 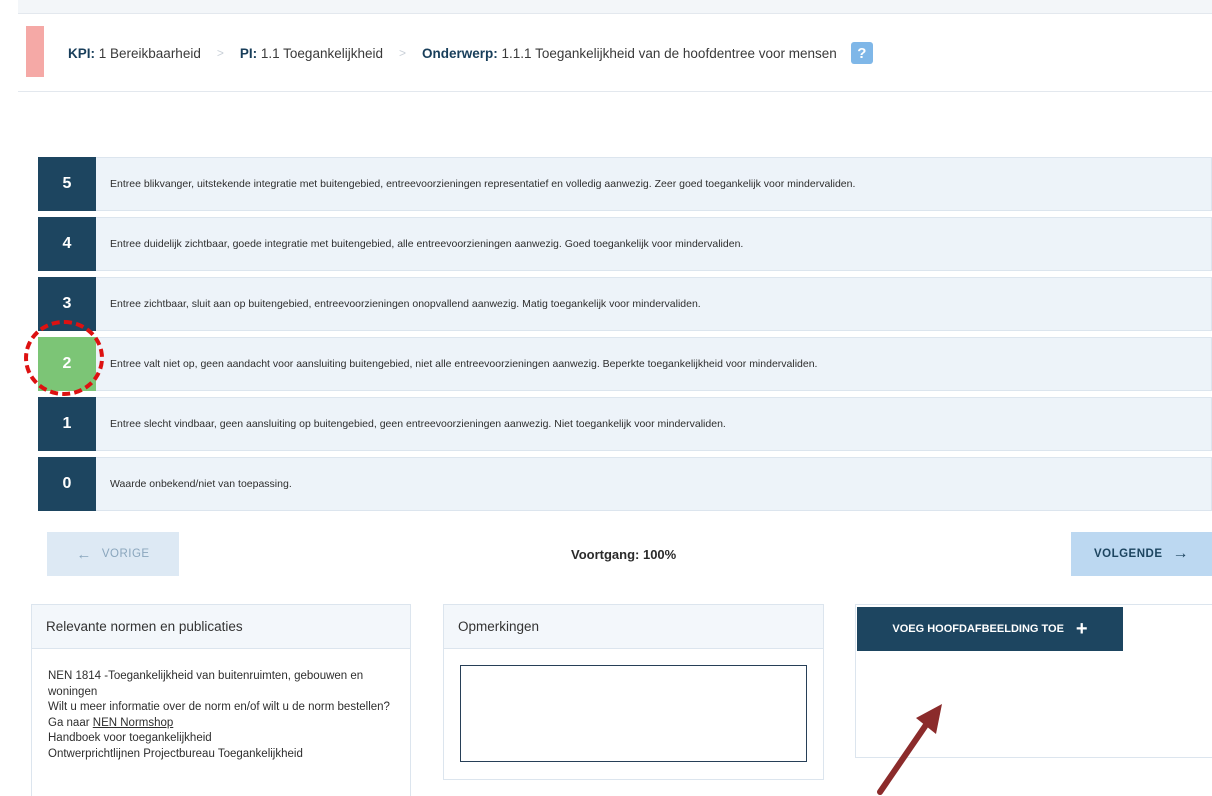 What do you see at coordinates (861, 53) in the screenshot?
I see `help-icon: ?` at bounding box center [861, 53].